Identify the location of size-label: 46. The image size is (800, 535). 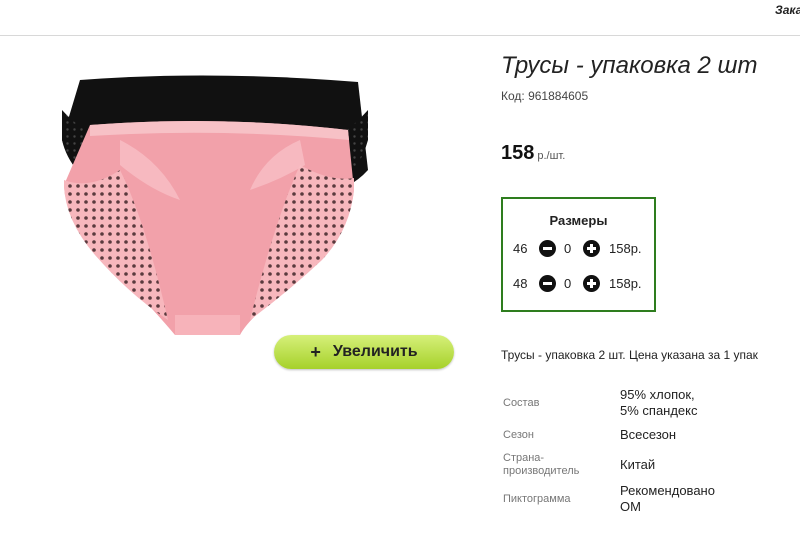
(520, 248).